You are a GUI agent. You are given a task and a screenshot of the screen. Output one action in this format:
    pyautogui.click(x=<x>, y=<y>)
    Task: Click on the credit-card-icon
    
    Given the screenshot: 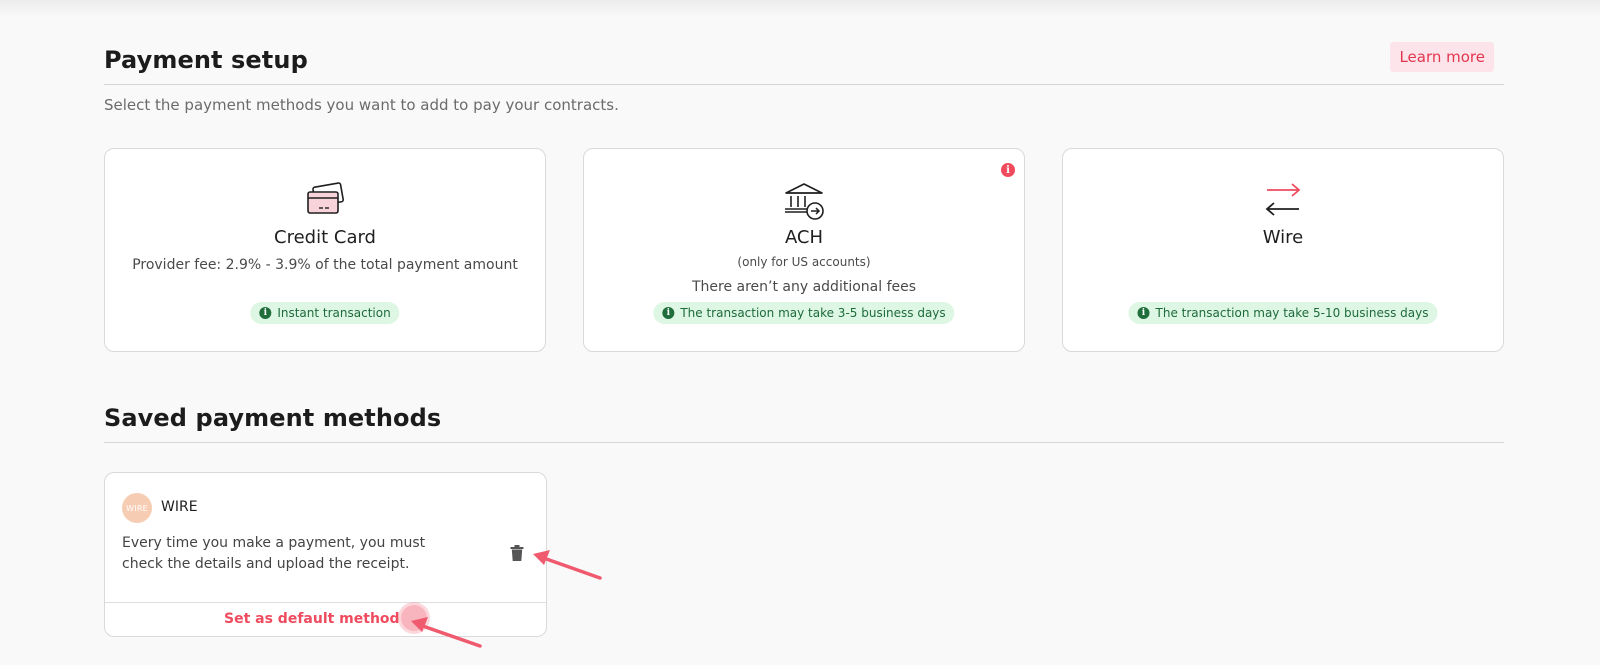 What is the action you would take?
    pyautogui.click(x=326, y=198)
    